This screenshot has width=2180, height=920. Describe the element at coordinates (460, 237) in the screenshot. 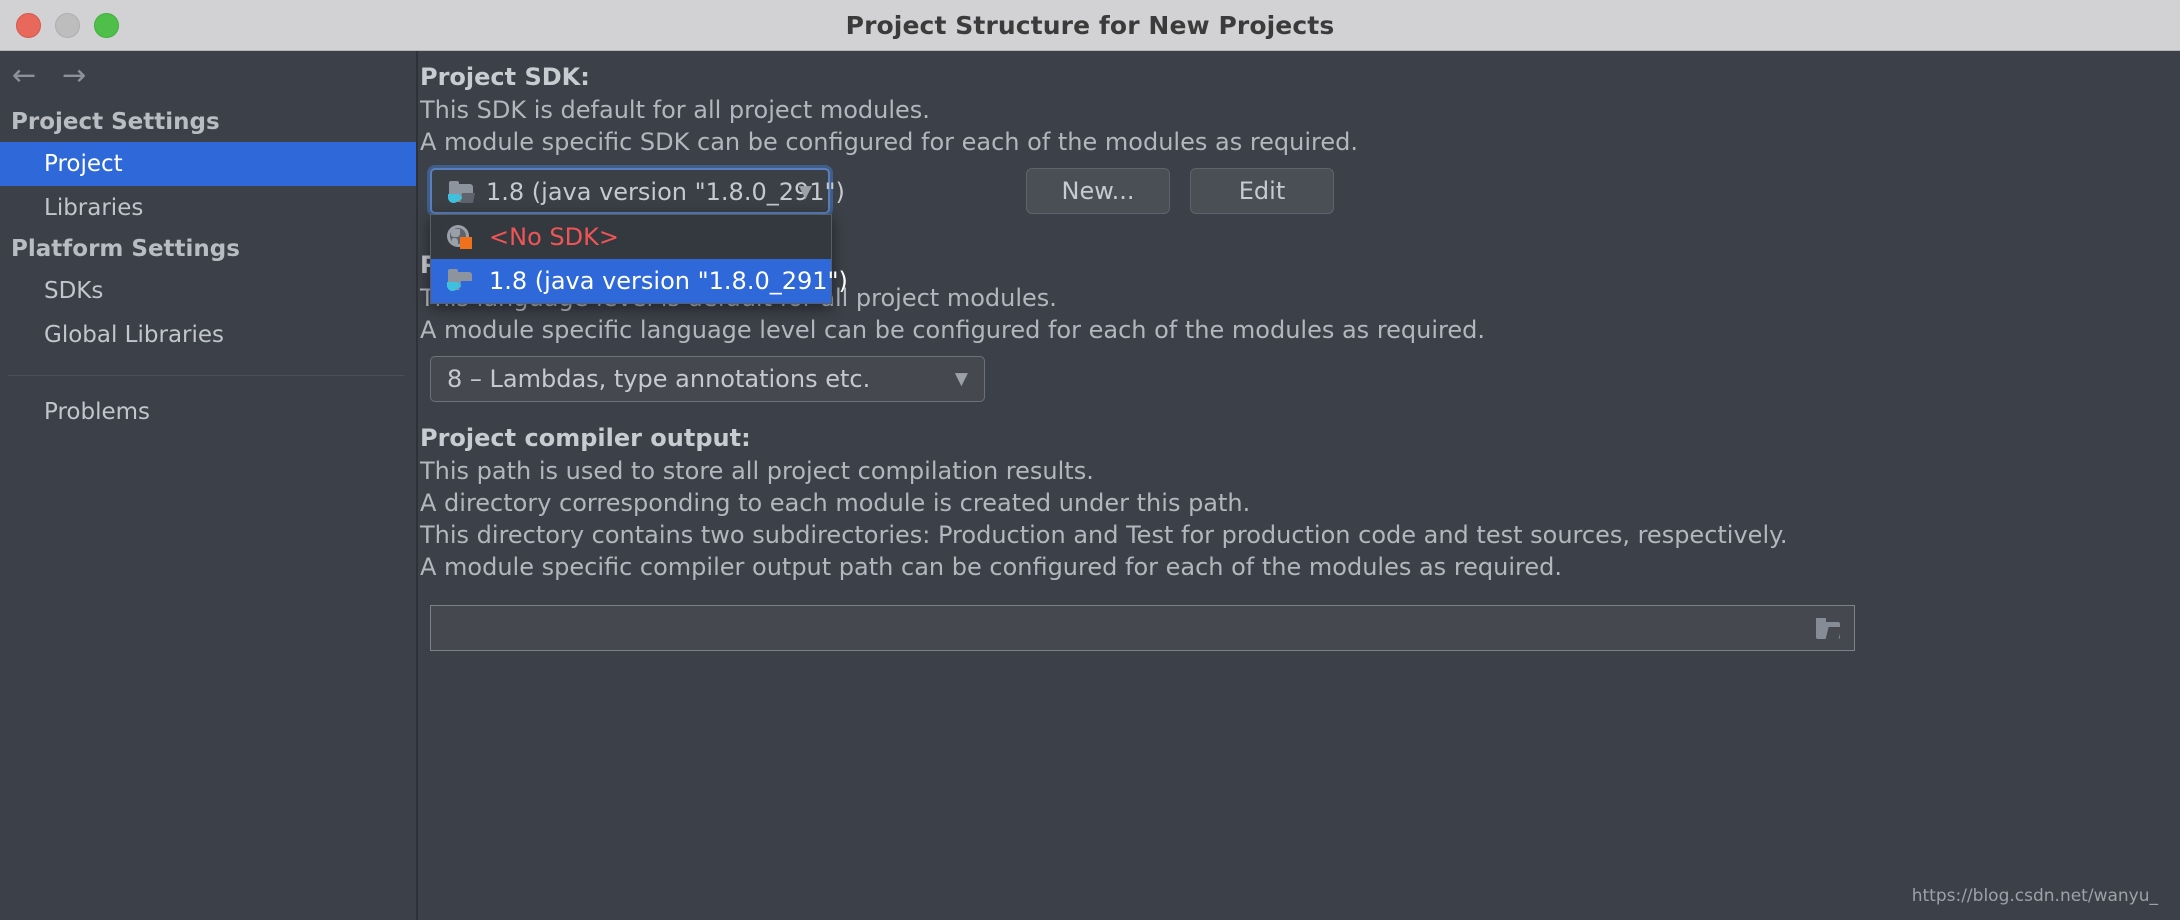

I see `globe-icon` at that location.